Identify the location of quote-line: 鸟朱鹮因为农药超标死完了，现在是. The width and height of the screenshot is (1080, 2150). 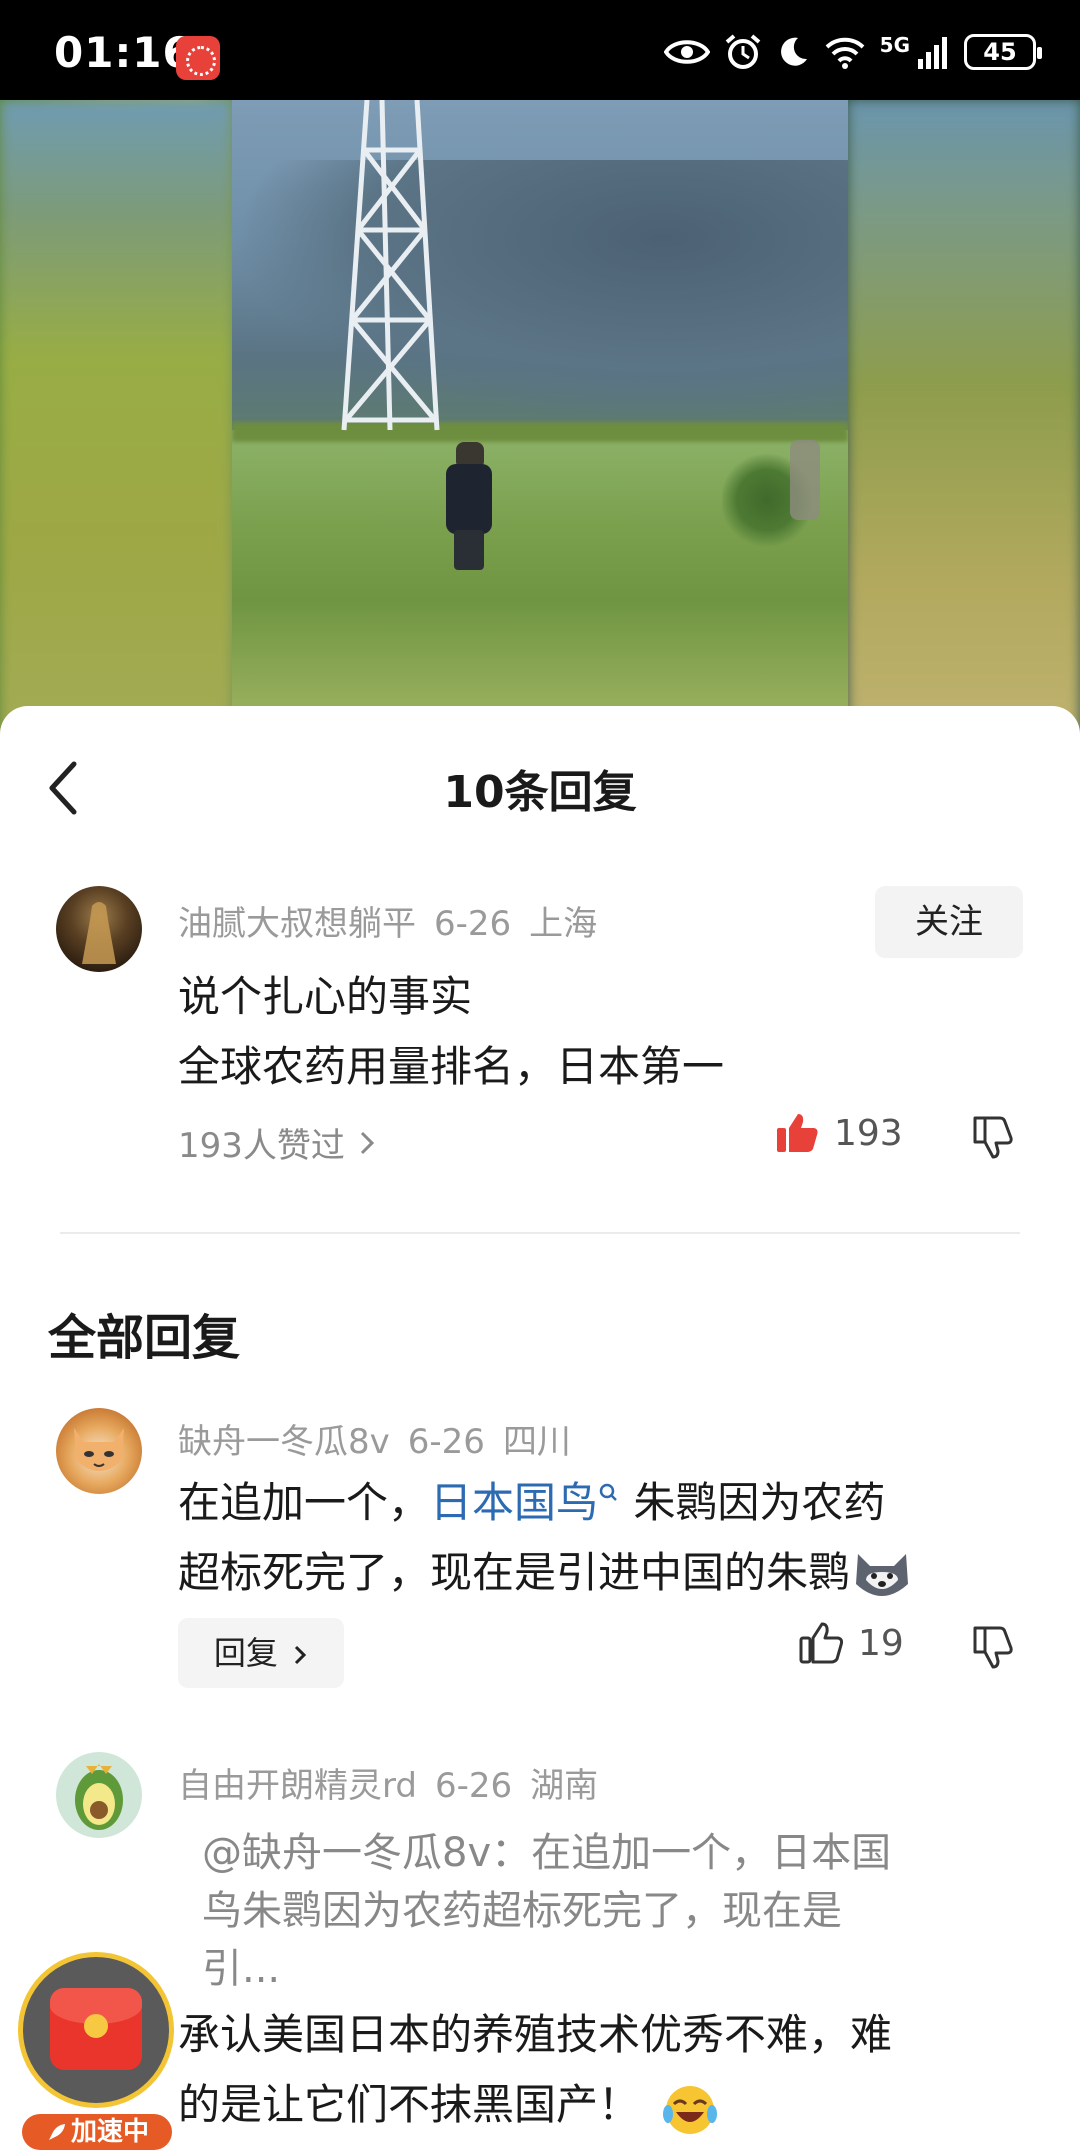
(522, 1911).